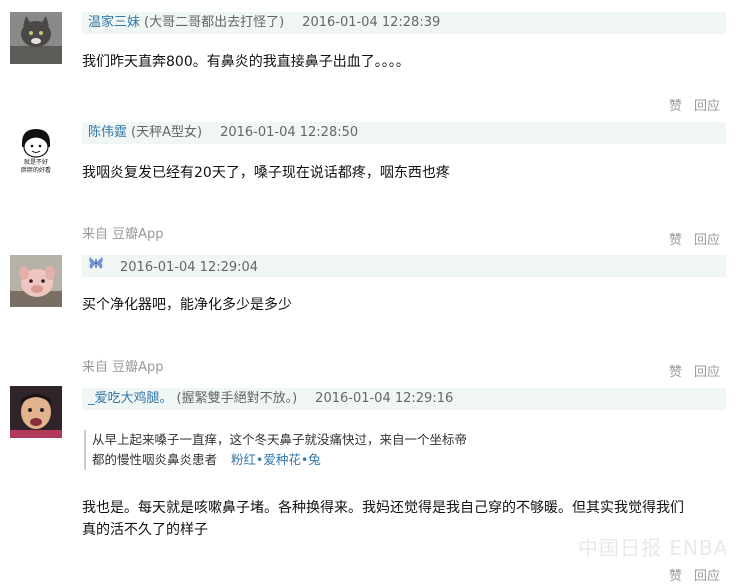 This screenshot has width=750, height=587. What do you see at coordinates (371, 22) in the screenshot?
I see `comment-time: 2016-01-04 12:28:39` at bounding box center [371, 22].